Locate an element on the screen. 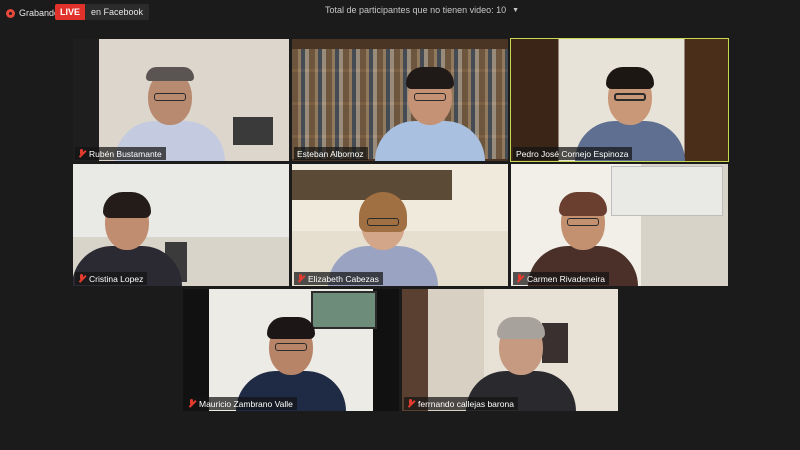 The image size is (800, 450). video-tile: Carmen Rivadeneira is located at coordinates (619, 225).